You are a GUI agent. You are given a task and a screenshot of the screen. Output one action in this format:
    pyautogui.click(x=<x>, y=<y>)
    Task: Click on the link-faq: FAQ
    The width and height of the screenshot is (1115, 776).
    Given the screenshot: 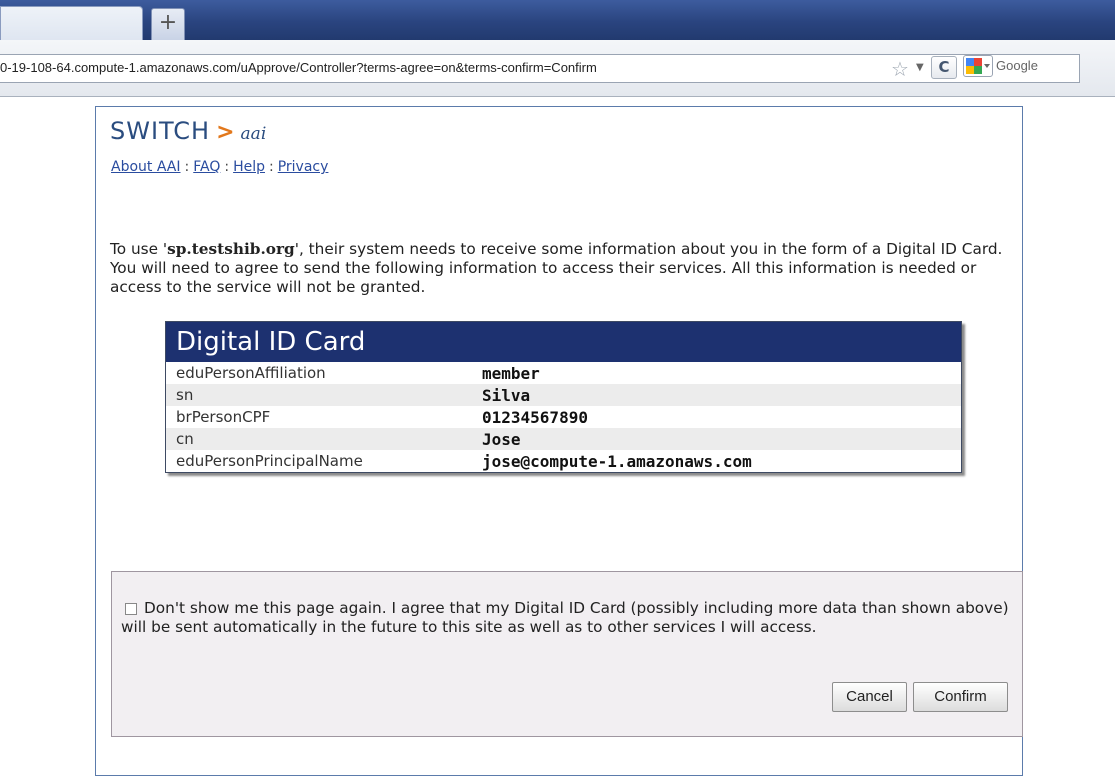 What is the action you would take?
    pyautogui.click(x=206, y=167)
    